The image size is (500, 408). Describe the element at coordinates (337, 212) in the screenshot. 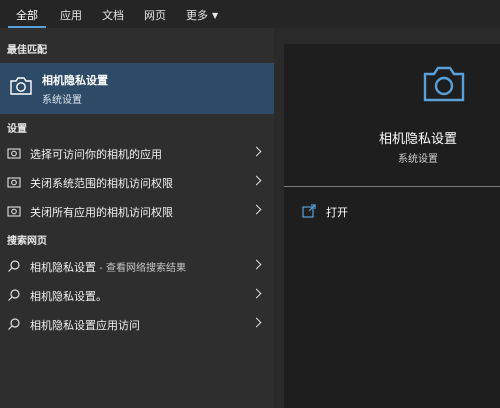

I see `open-action-label: 打开` at that location.